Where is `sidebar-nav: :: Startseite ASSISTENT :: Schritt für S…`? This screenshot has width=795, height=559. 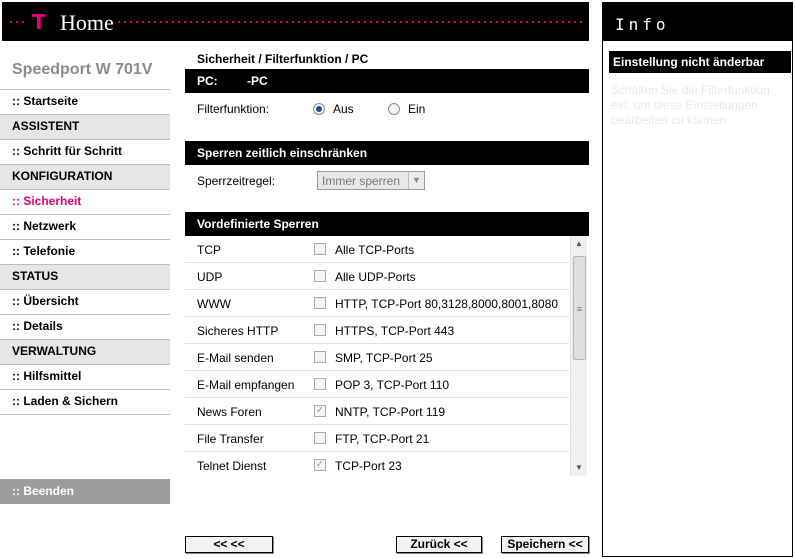 sidebar-nav: :: Startseite ASSISTENT :: Schritt für S… is located at coordinates (85, 252).